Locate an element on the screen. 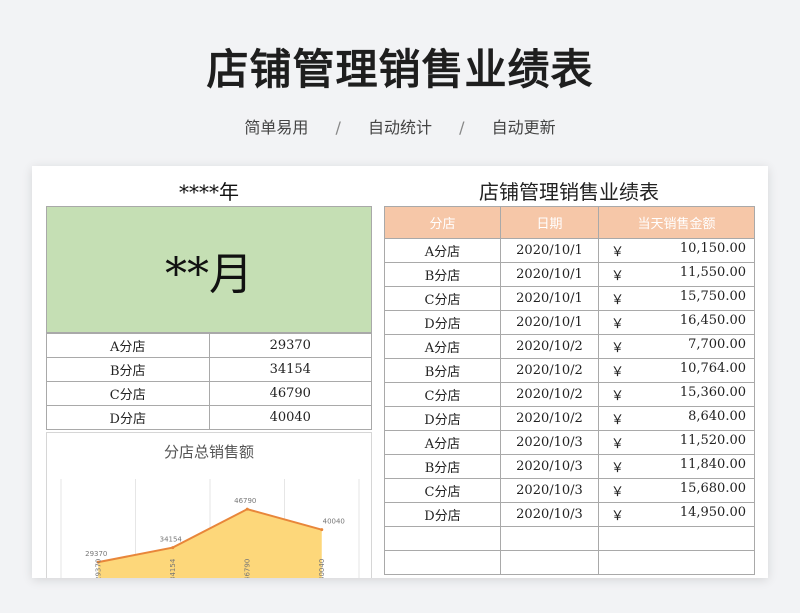  summary-total-cell: 34154 is located at coordinates (290, 369).